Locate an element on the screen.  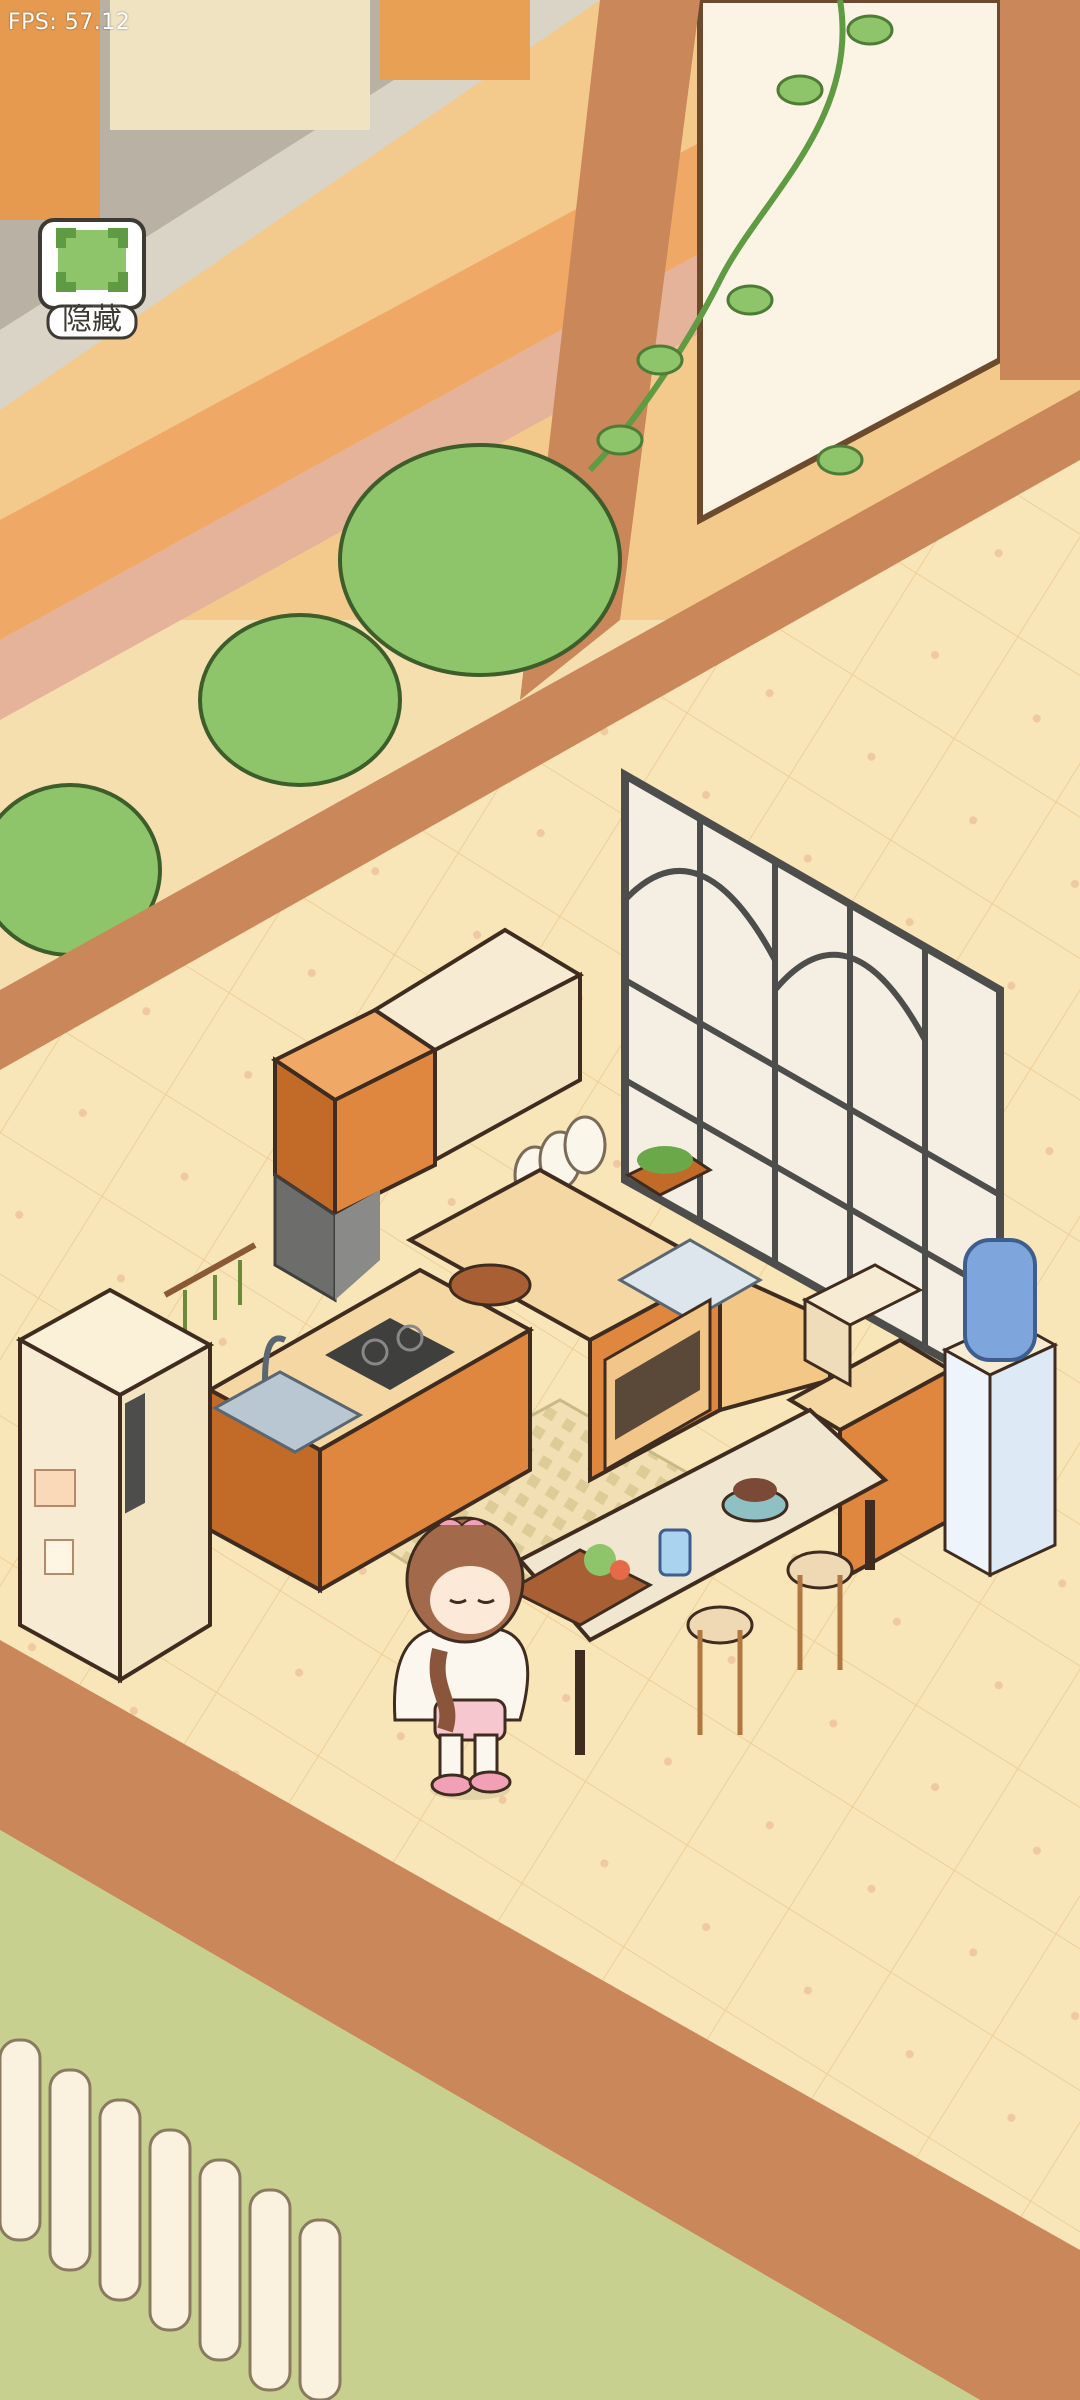
wood-post is located at coordinates (1040, 190).